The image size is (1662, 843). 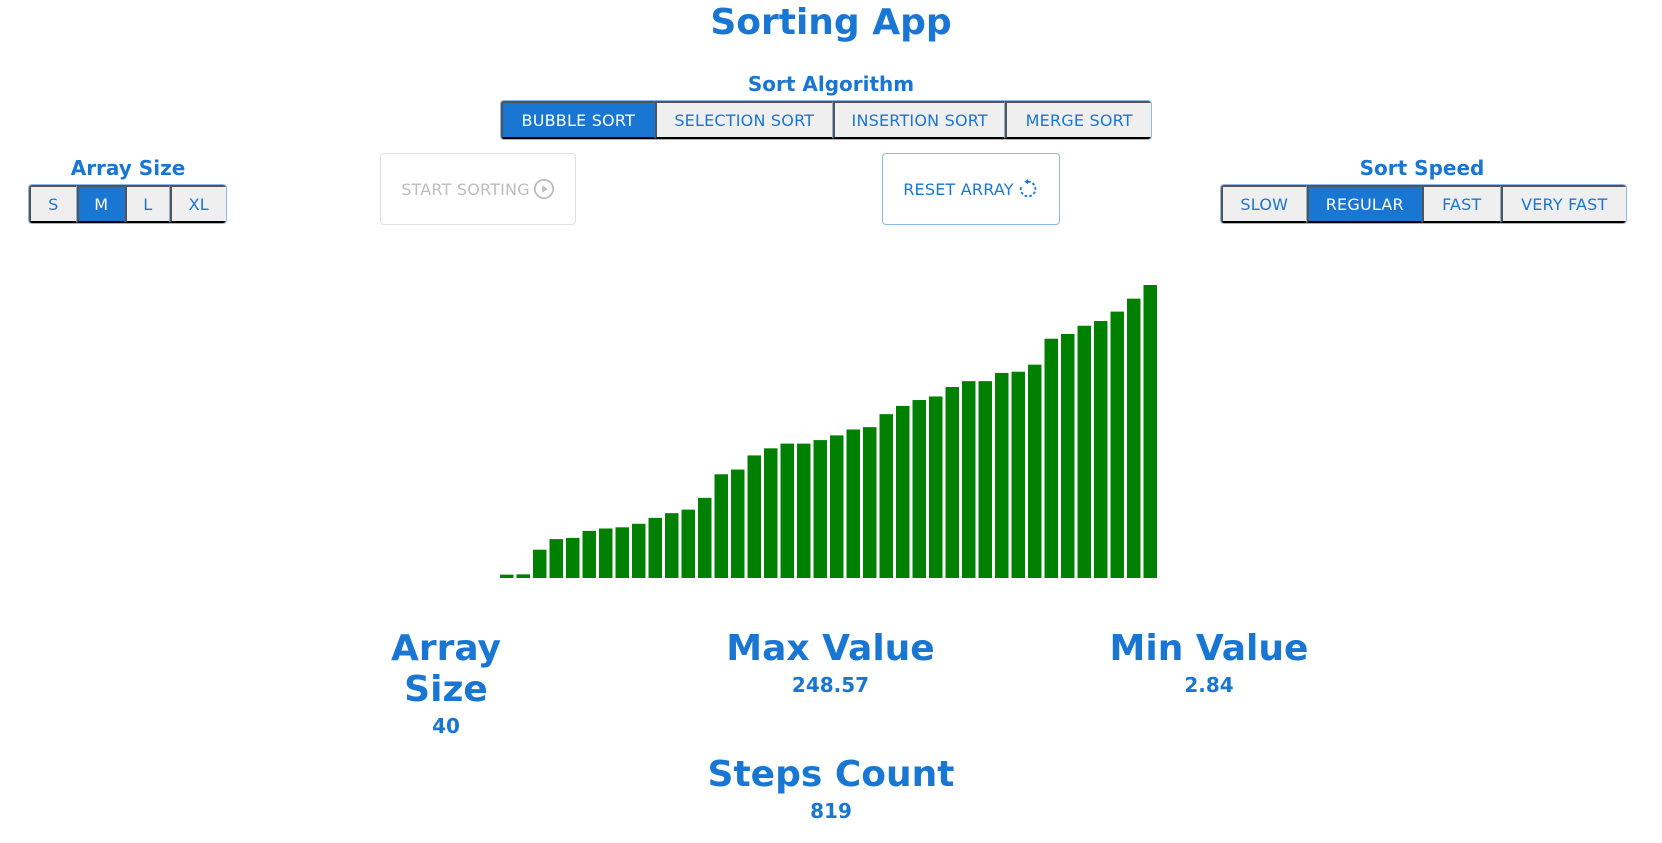 What do you see at coordinates (197, 204) in the screenshot?
I see `size-xl-button: XL` at bounding box center [197, 204].